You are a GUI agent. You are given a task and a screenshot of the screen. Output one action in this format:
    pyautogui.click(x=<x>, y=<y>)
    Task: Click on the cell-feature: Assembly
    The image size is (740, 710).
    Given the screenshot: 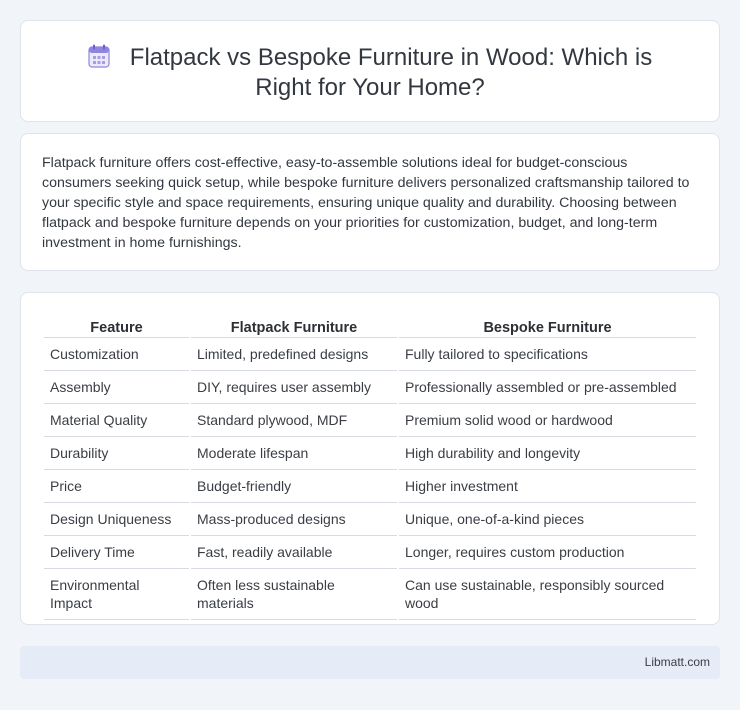 What is the action you would take?
    pyautogui.click(x=116, y=387)
    